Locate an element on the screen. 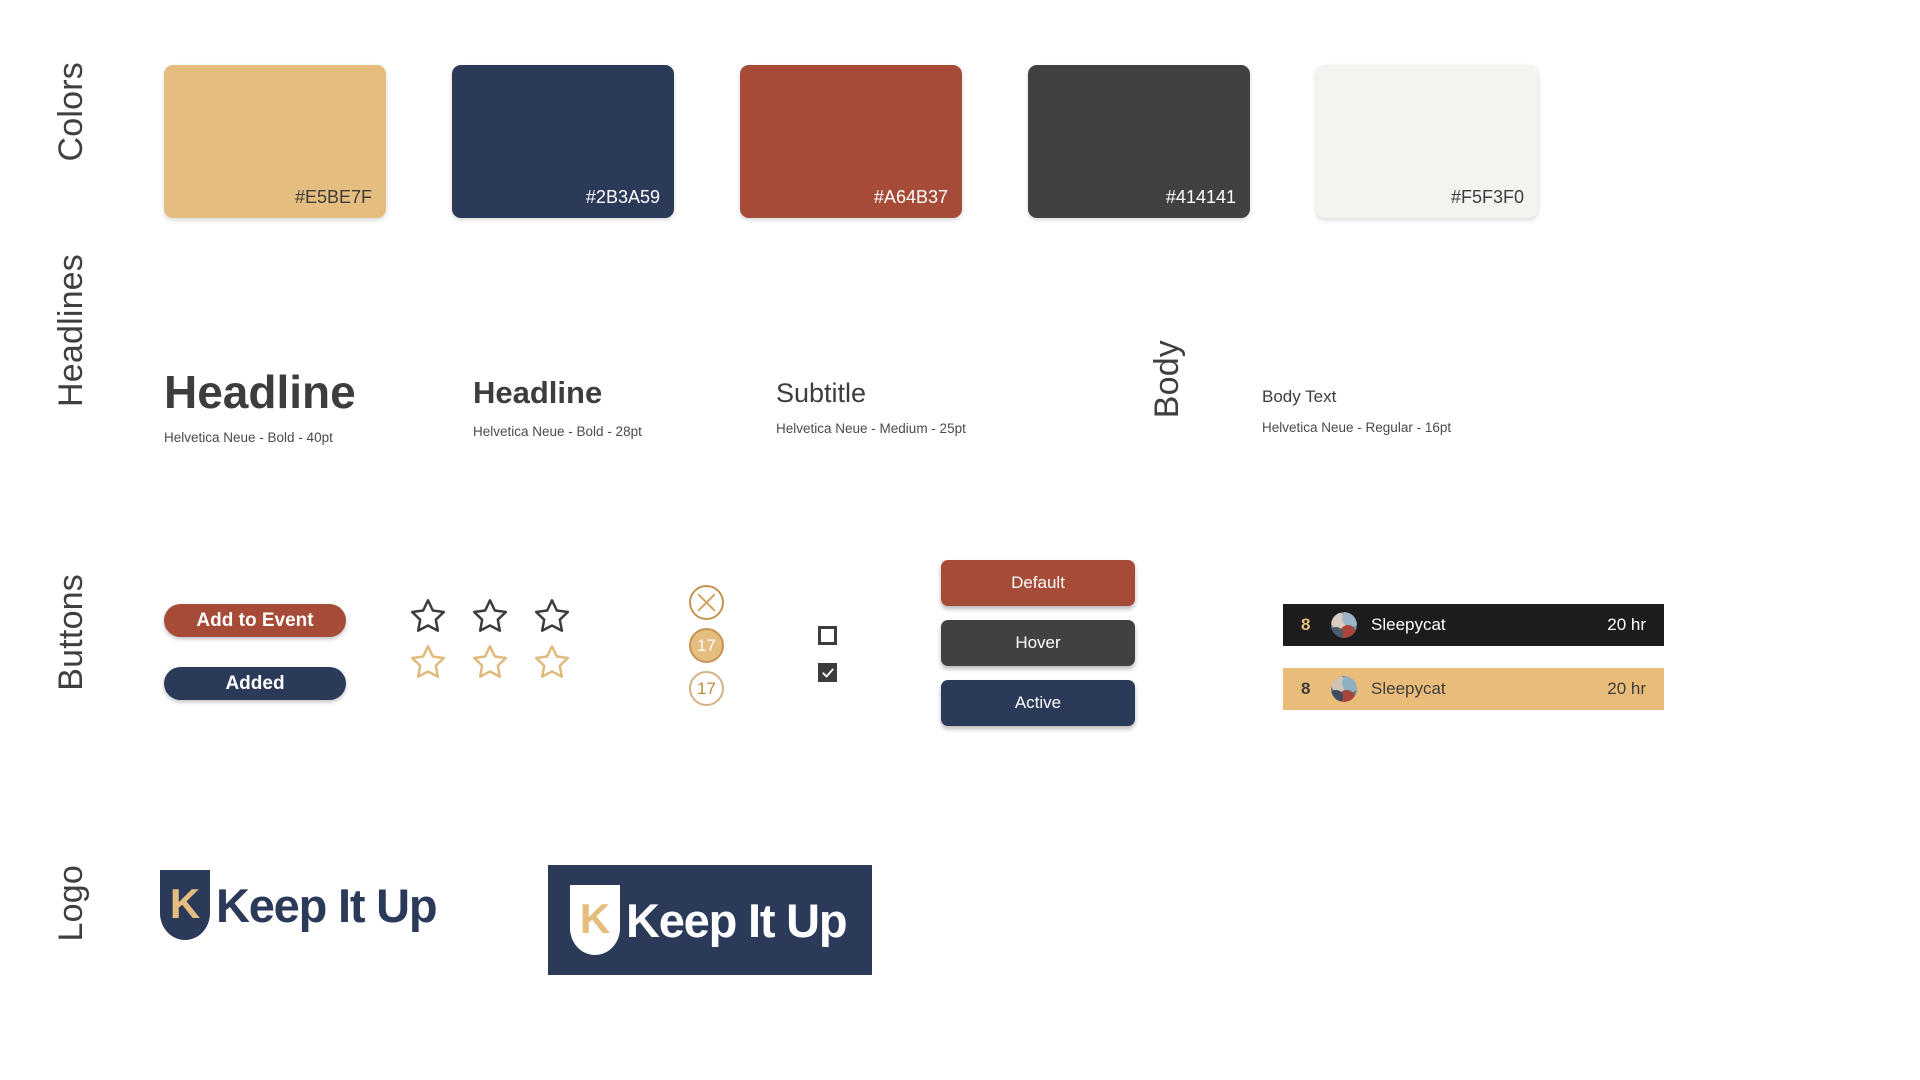 This screenshot has height=1080, width=1920. section-label-logo: Logo is located at coordinates (71, 903).